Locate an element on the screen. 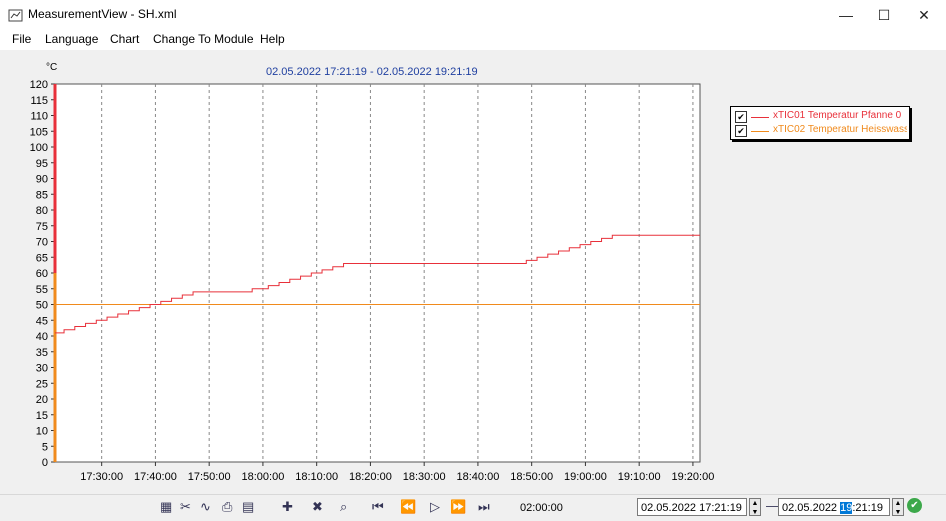  apply-check-icon: ✔ is located at coordinates (914, 505).